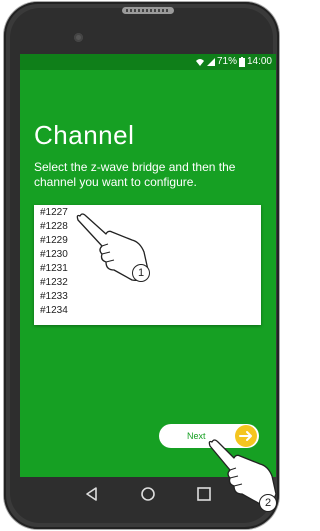 The image size is (320, 531). Describe the element at coordinates (84, 135) in the screenshot. I see `page-title: Channel` at that location.